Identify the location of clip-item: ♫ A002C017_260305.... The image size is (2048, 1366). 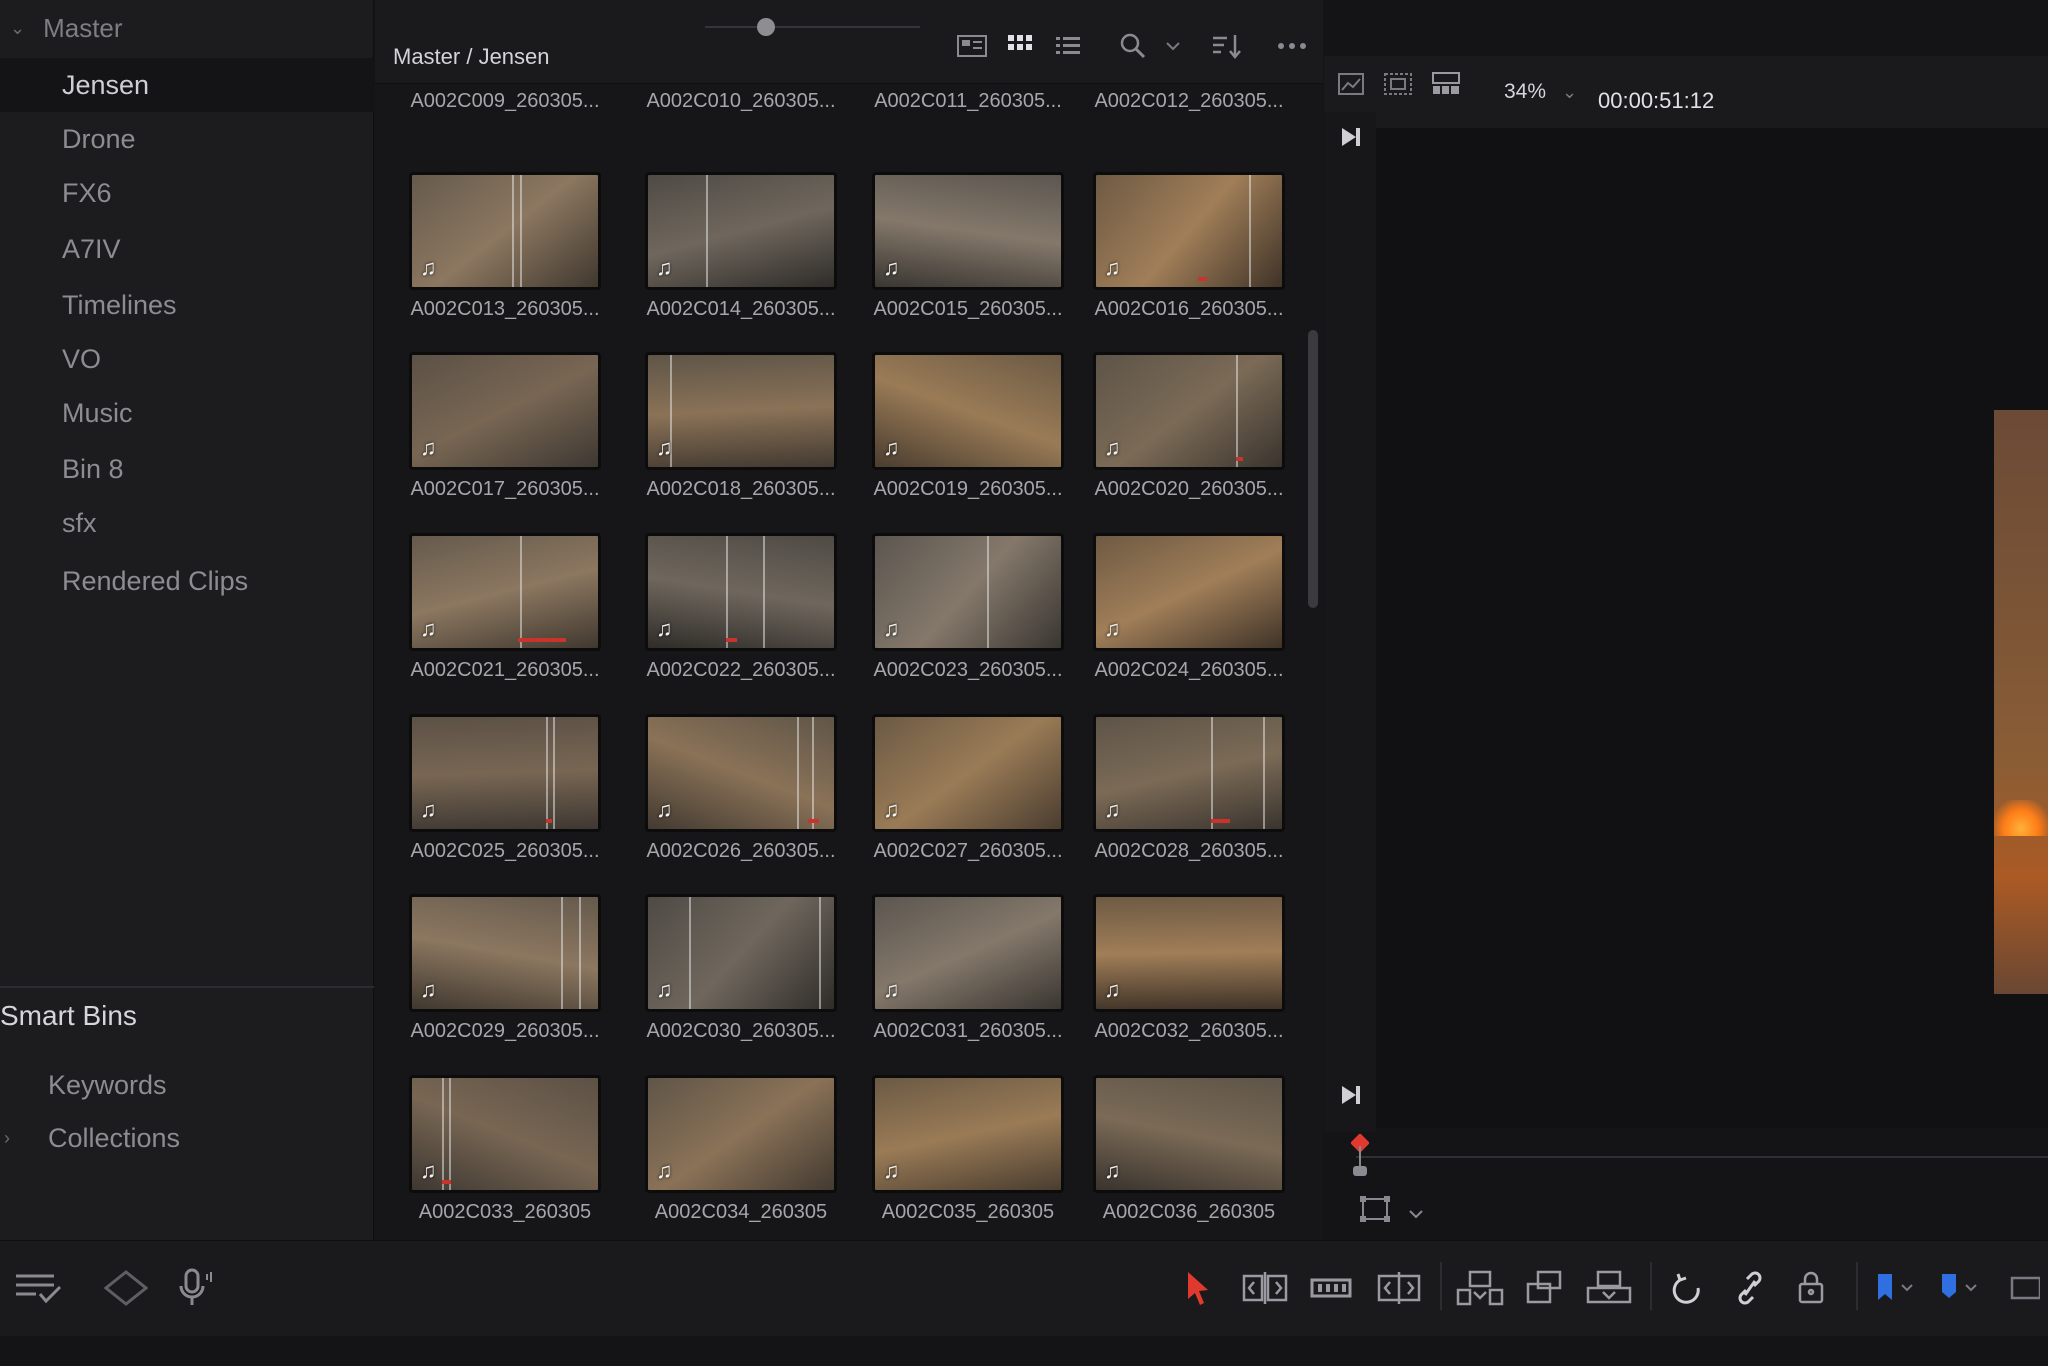
(505, 426).